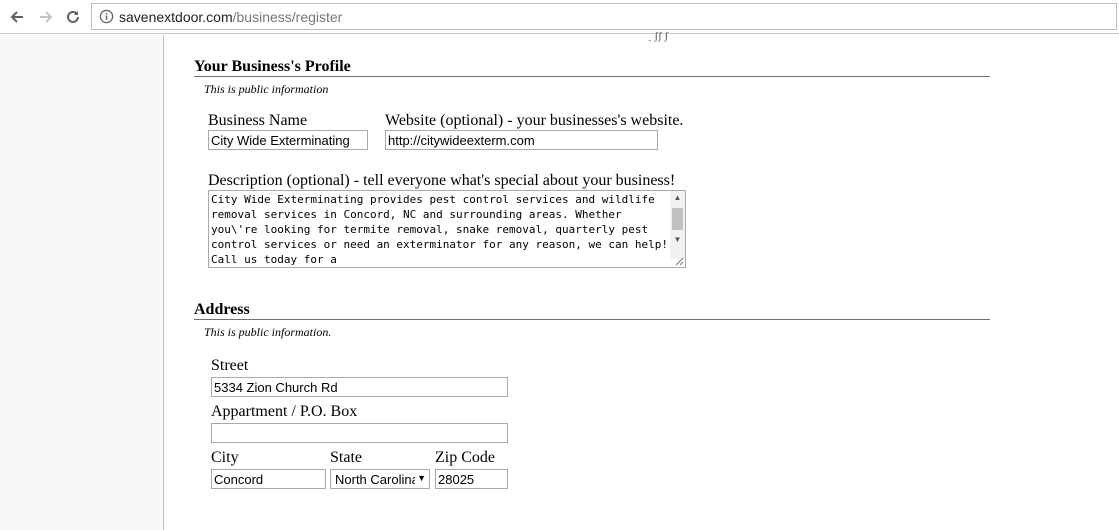 Image resolution: width=1119 pixels, height=530 pixels. Describe the element at coordinates (677, 240) in the screenshot. I see `scroll-down-icon: ▼` at that location.